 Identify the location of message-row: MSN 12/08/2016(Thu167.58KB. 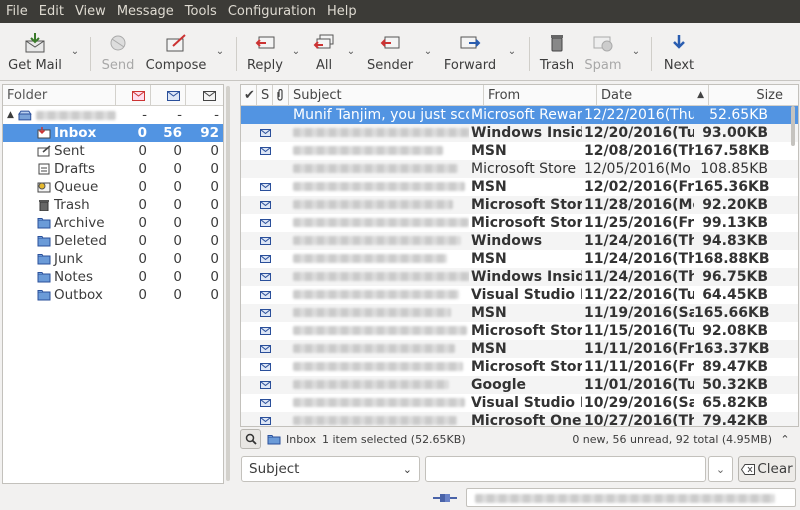
(519, 151).